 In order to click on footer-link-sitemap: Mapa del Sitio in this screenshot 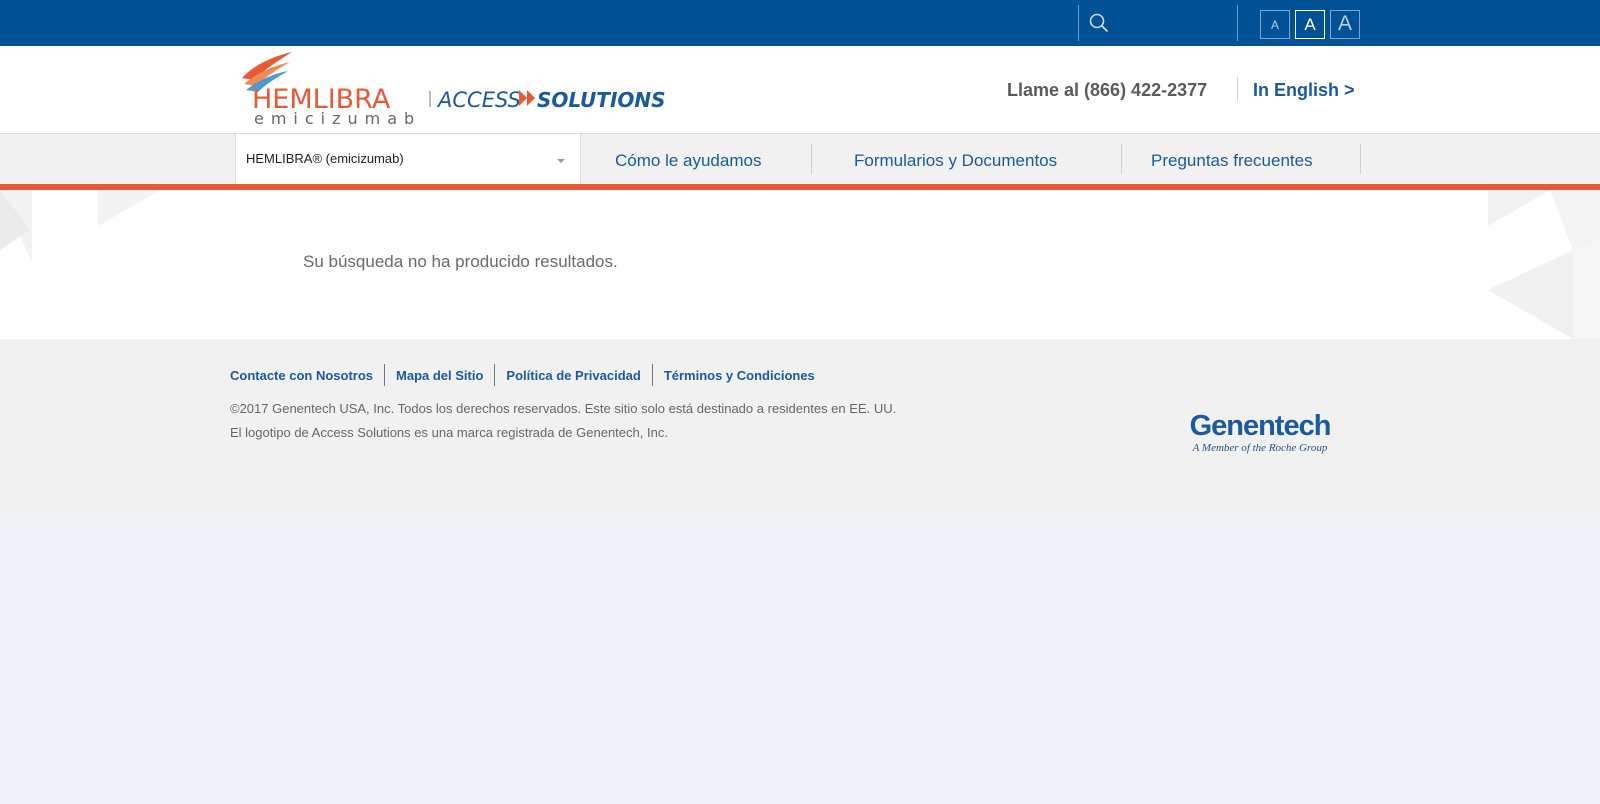, I will do `click(439, 375)`.